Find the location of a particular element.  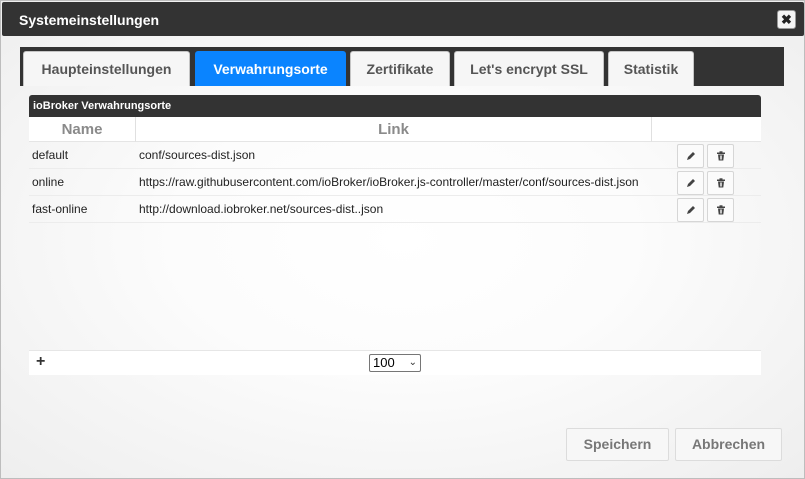

tab-statistik: Statistik is located at coordinates (651, 68).